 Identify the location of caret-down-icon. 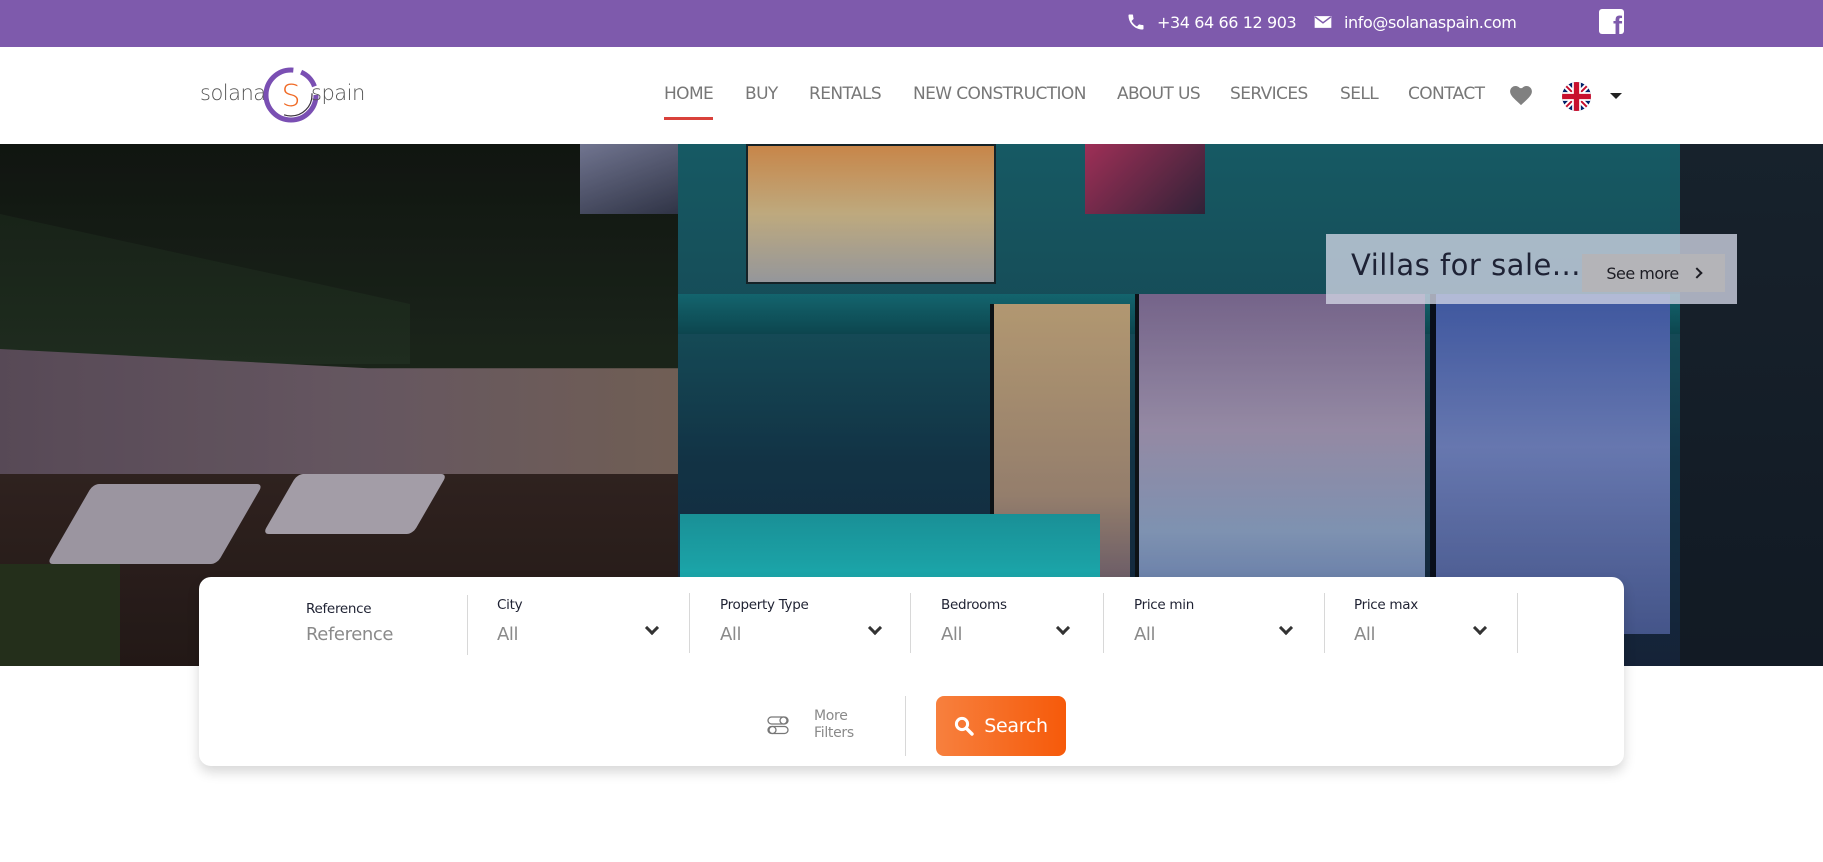
(1616, 96).